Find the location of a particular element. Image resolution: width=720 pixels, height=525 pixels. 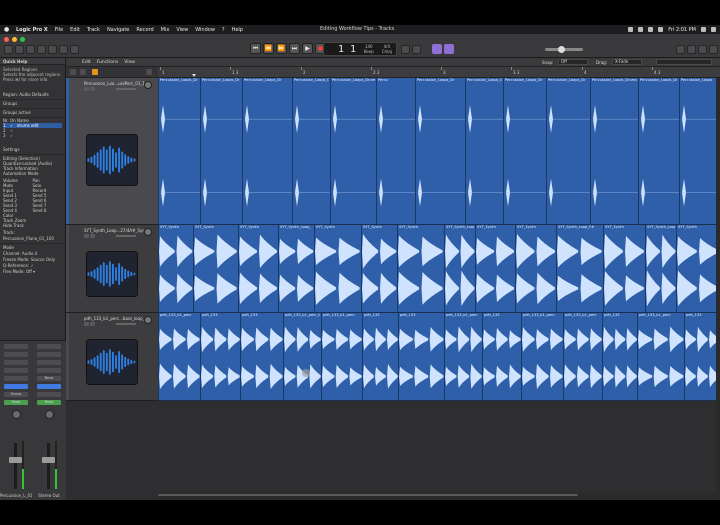

track-flex-mode: Flex Mode: Off ▾ is located at coordinates (32, 272).